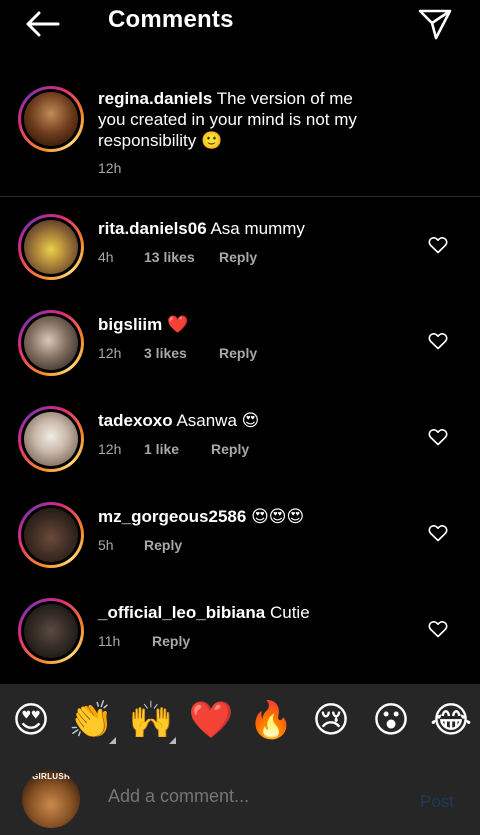 The height and width of the screenshot is (835, 480). Describe the element at coordinates (437, 802) in the screenshot. I see `post-button: Post` at that location.